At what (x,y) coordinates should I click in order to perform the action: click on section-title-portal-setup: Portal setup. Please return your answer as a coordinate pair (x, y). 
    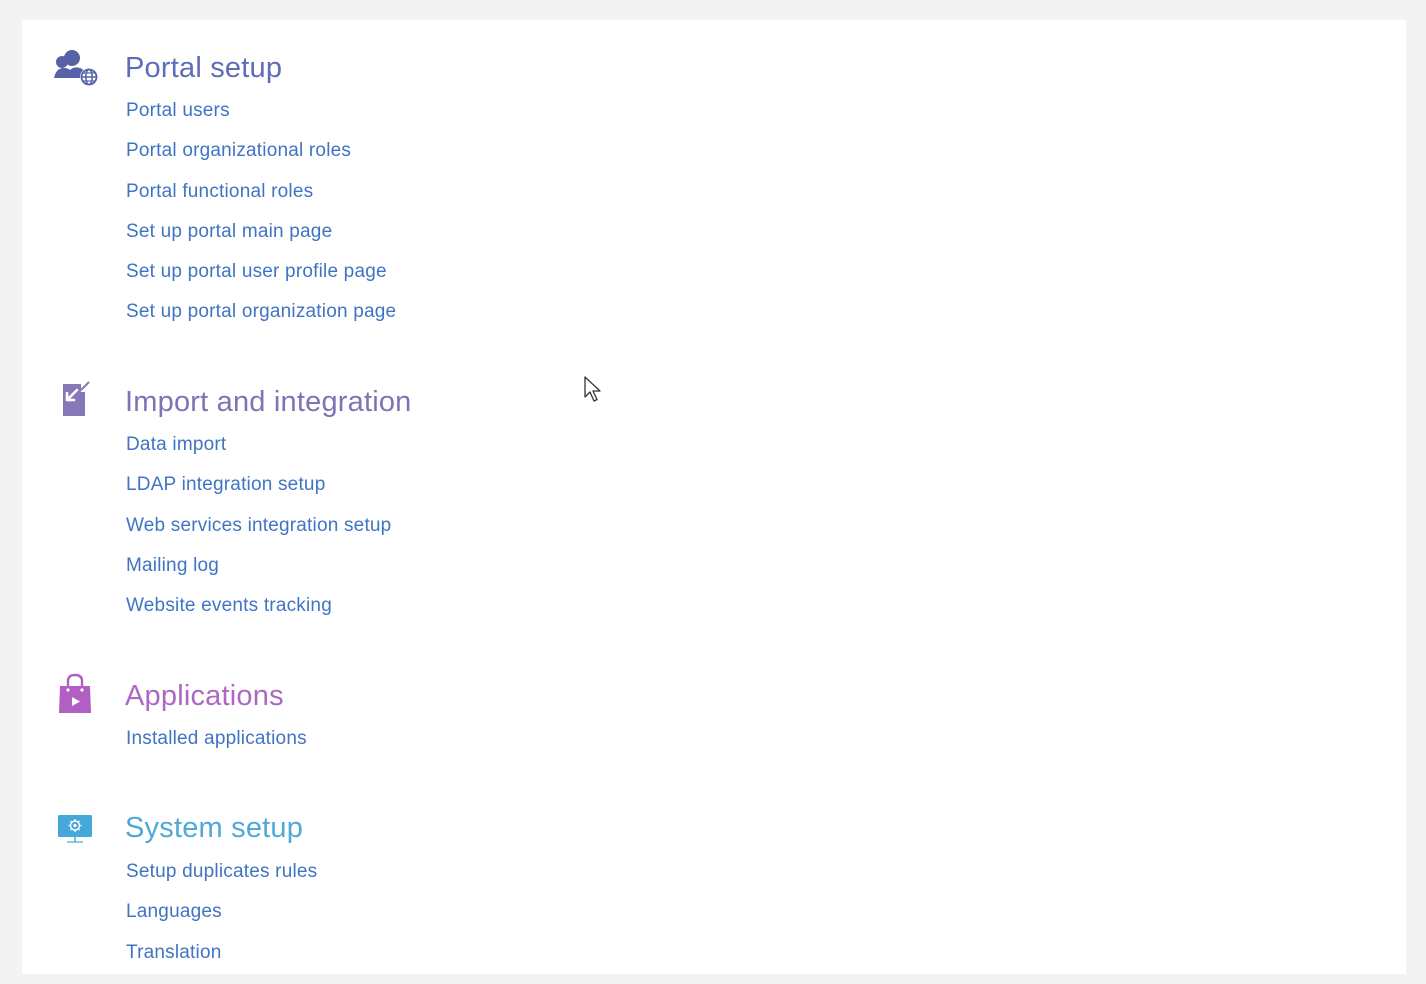
    Looking at the image, I should click on (204, 68).